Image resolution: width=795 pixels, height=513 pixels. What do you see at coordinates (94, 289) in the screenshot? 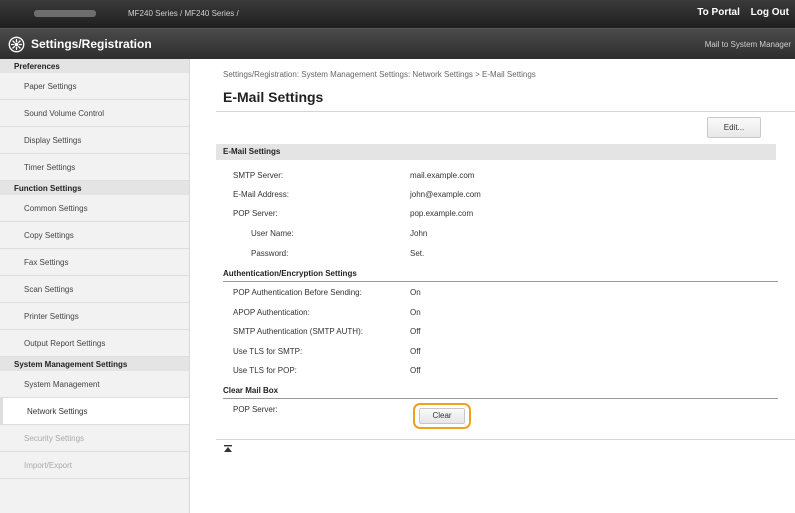
I see `sidebar-item-scan-settings: Scan Settings` at bounding box center [94, 289].